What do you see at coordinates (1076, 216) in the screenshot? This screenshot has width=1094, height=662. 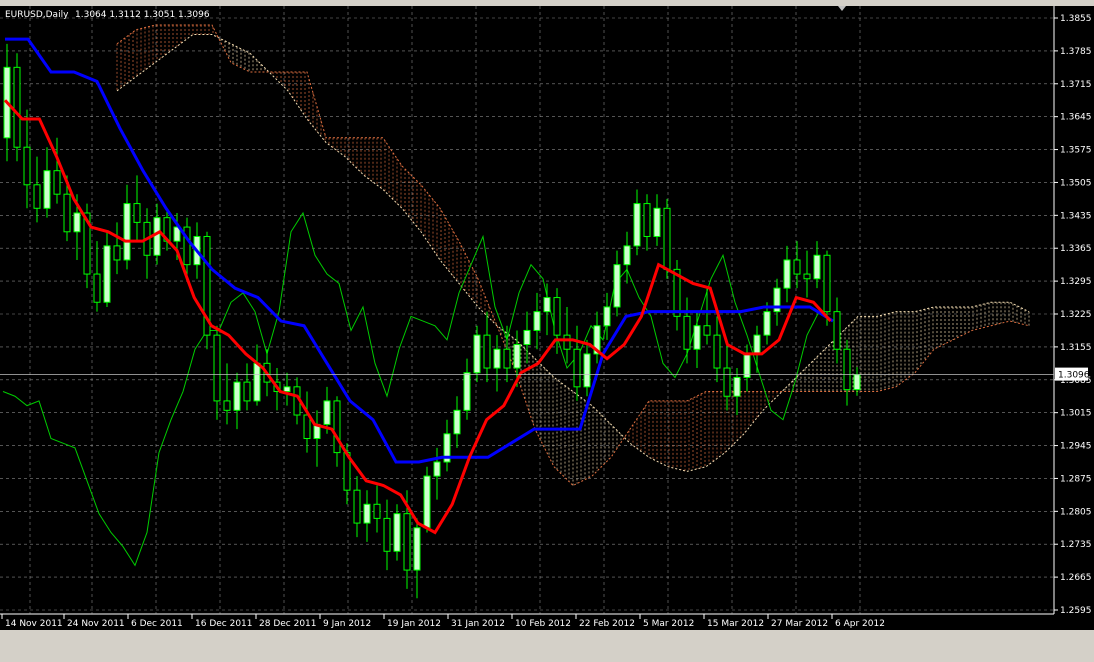 I see `y-tick-label: 1.3435` at bounding box center [1076, 216].